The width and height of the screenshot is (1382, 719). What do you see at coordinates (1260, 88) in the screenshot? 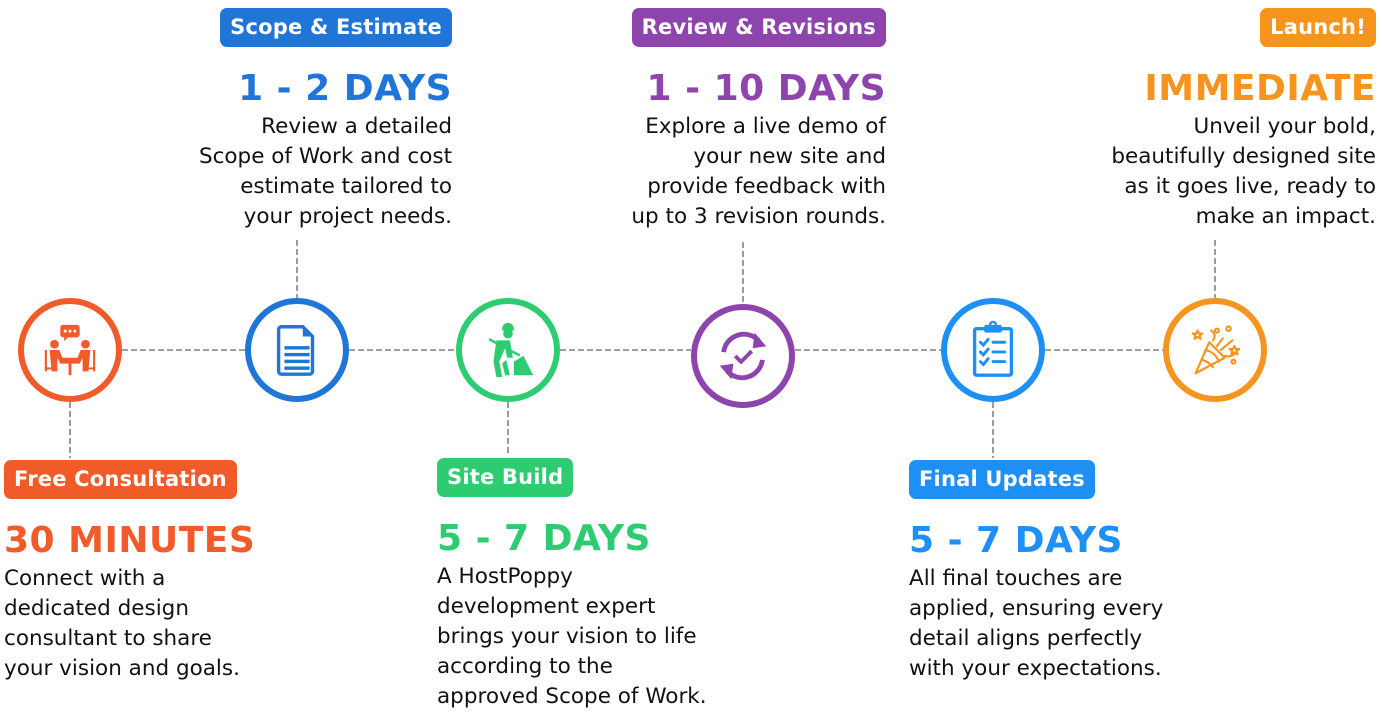
I see `step-6-duration: IMMEDIATE` at bounding box center [1260, 88].